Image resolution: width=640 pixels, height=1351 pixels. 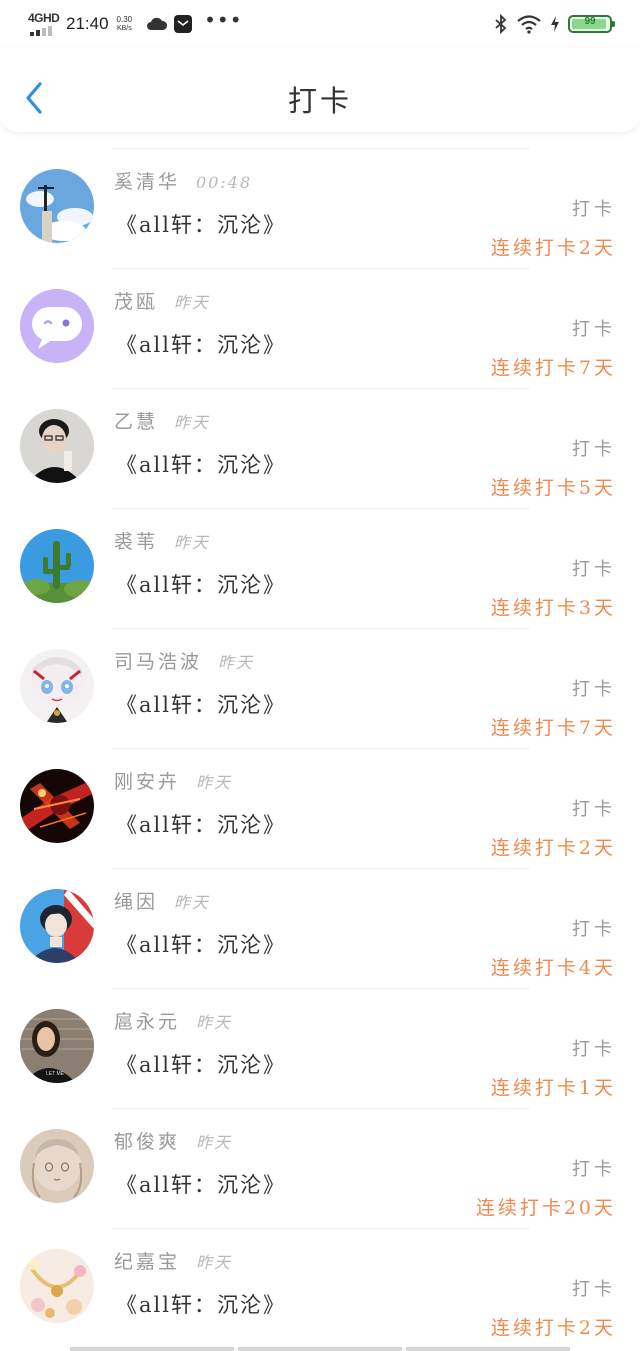 I want to click on status-bar: 4GHD 21:40 0.30 KB/s ••• 99, so click(x=320, y=24).